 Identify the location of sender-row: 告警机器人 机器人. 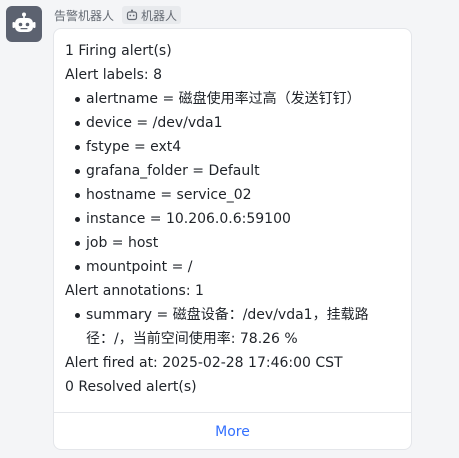
(118, 15).